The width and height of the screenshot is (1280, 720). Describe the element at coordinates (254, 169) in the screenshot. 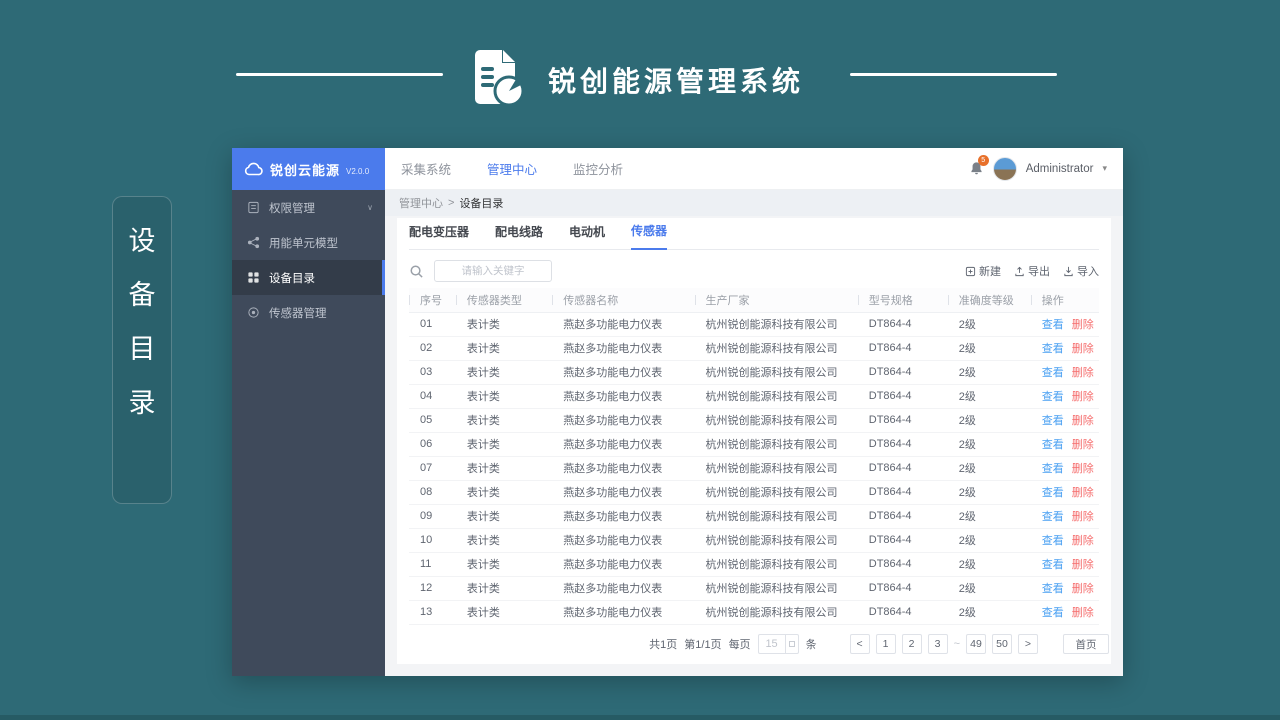

I see `cloud-icon` at that location.